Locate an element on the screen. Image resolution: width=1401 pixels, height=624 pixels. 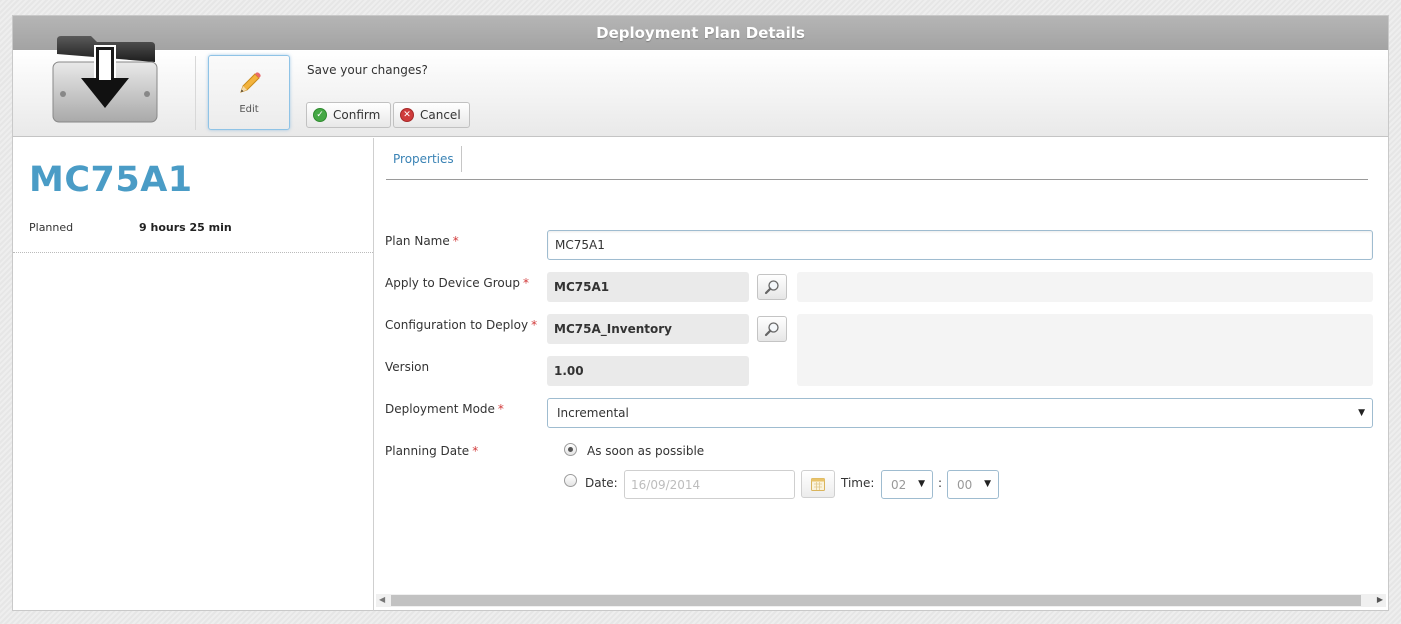
save-prompt: Save your changes? is located at coordinates (367, 70).